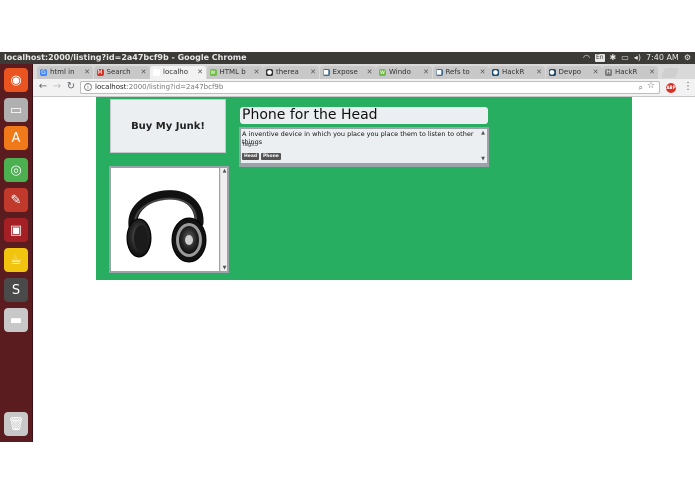  What do you see at coordinates (43, 87) in the screenshot?
I see `back-arrow-icon: ←` at bounding box center [43, 87].